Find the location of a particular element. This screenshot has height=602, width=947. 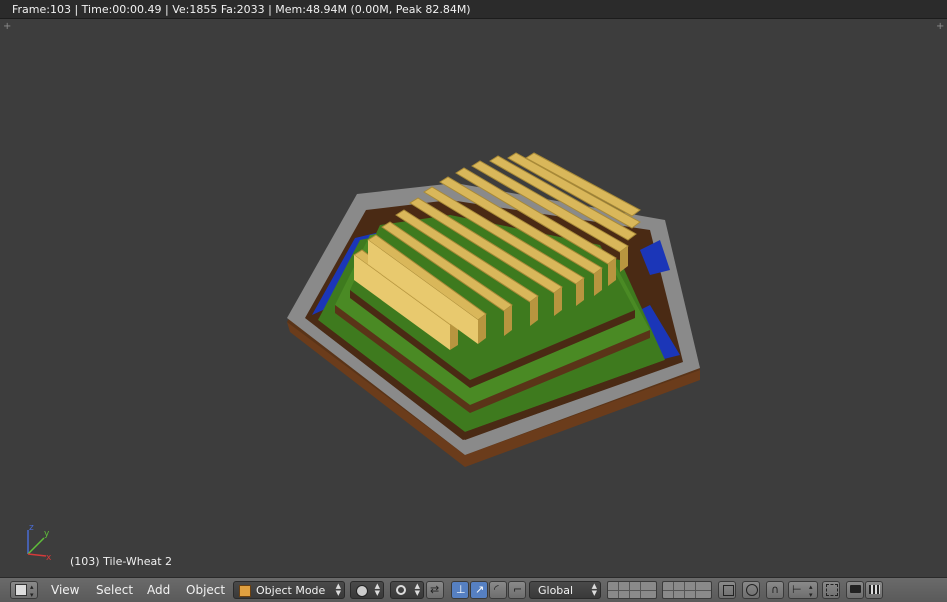

rotate-arc-icon: ◜ is located at coordinates (496, 589).